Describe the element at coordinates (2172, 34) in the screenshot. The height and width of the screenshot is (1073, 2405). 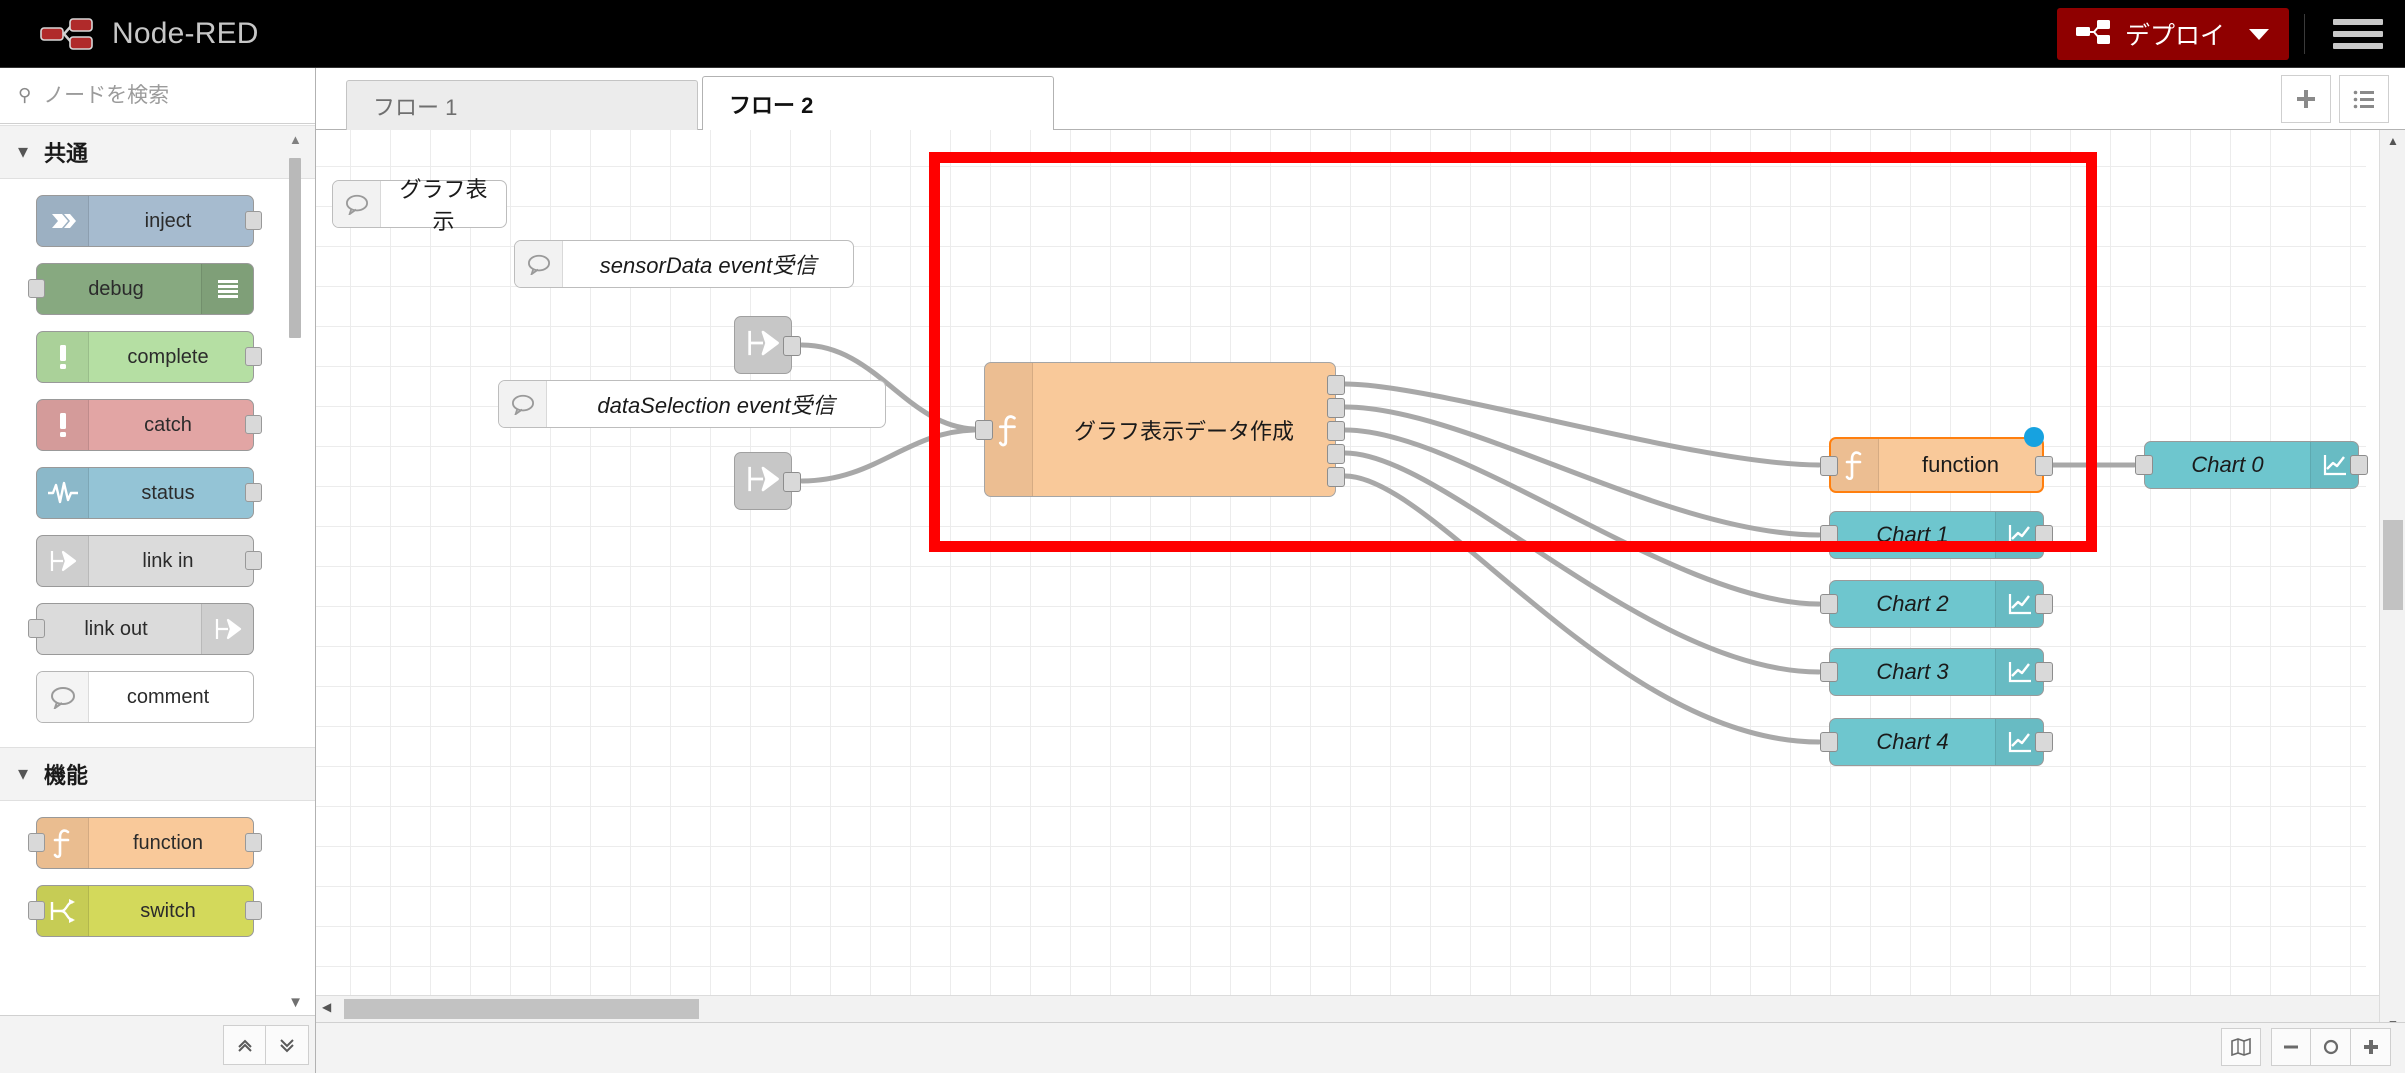
I see `deploy-button: デプロイ` at that location.